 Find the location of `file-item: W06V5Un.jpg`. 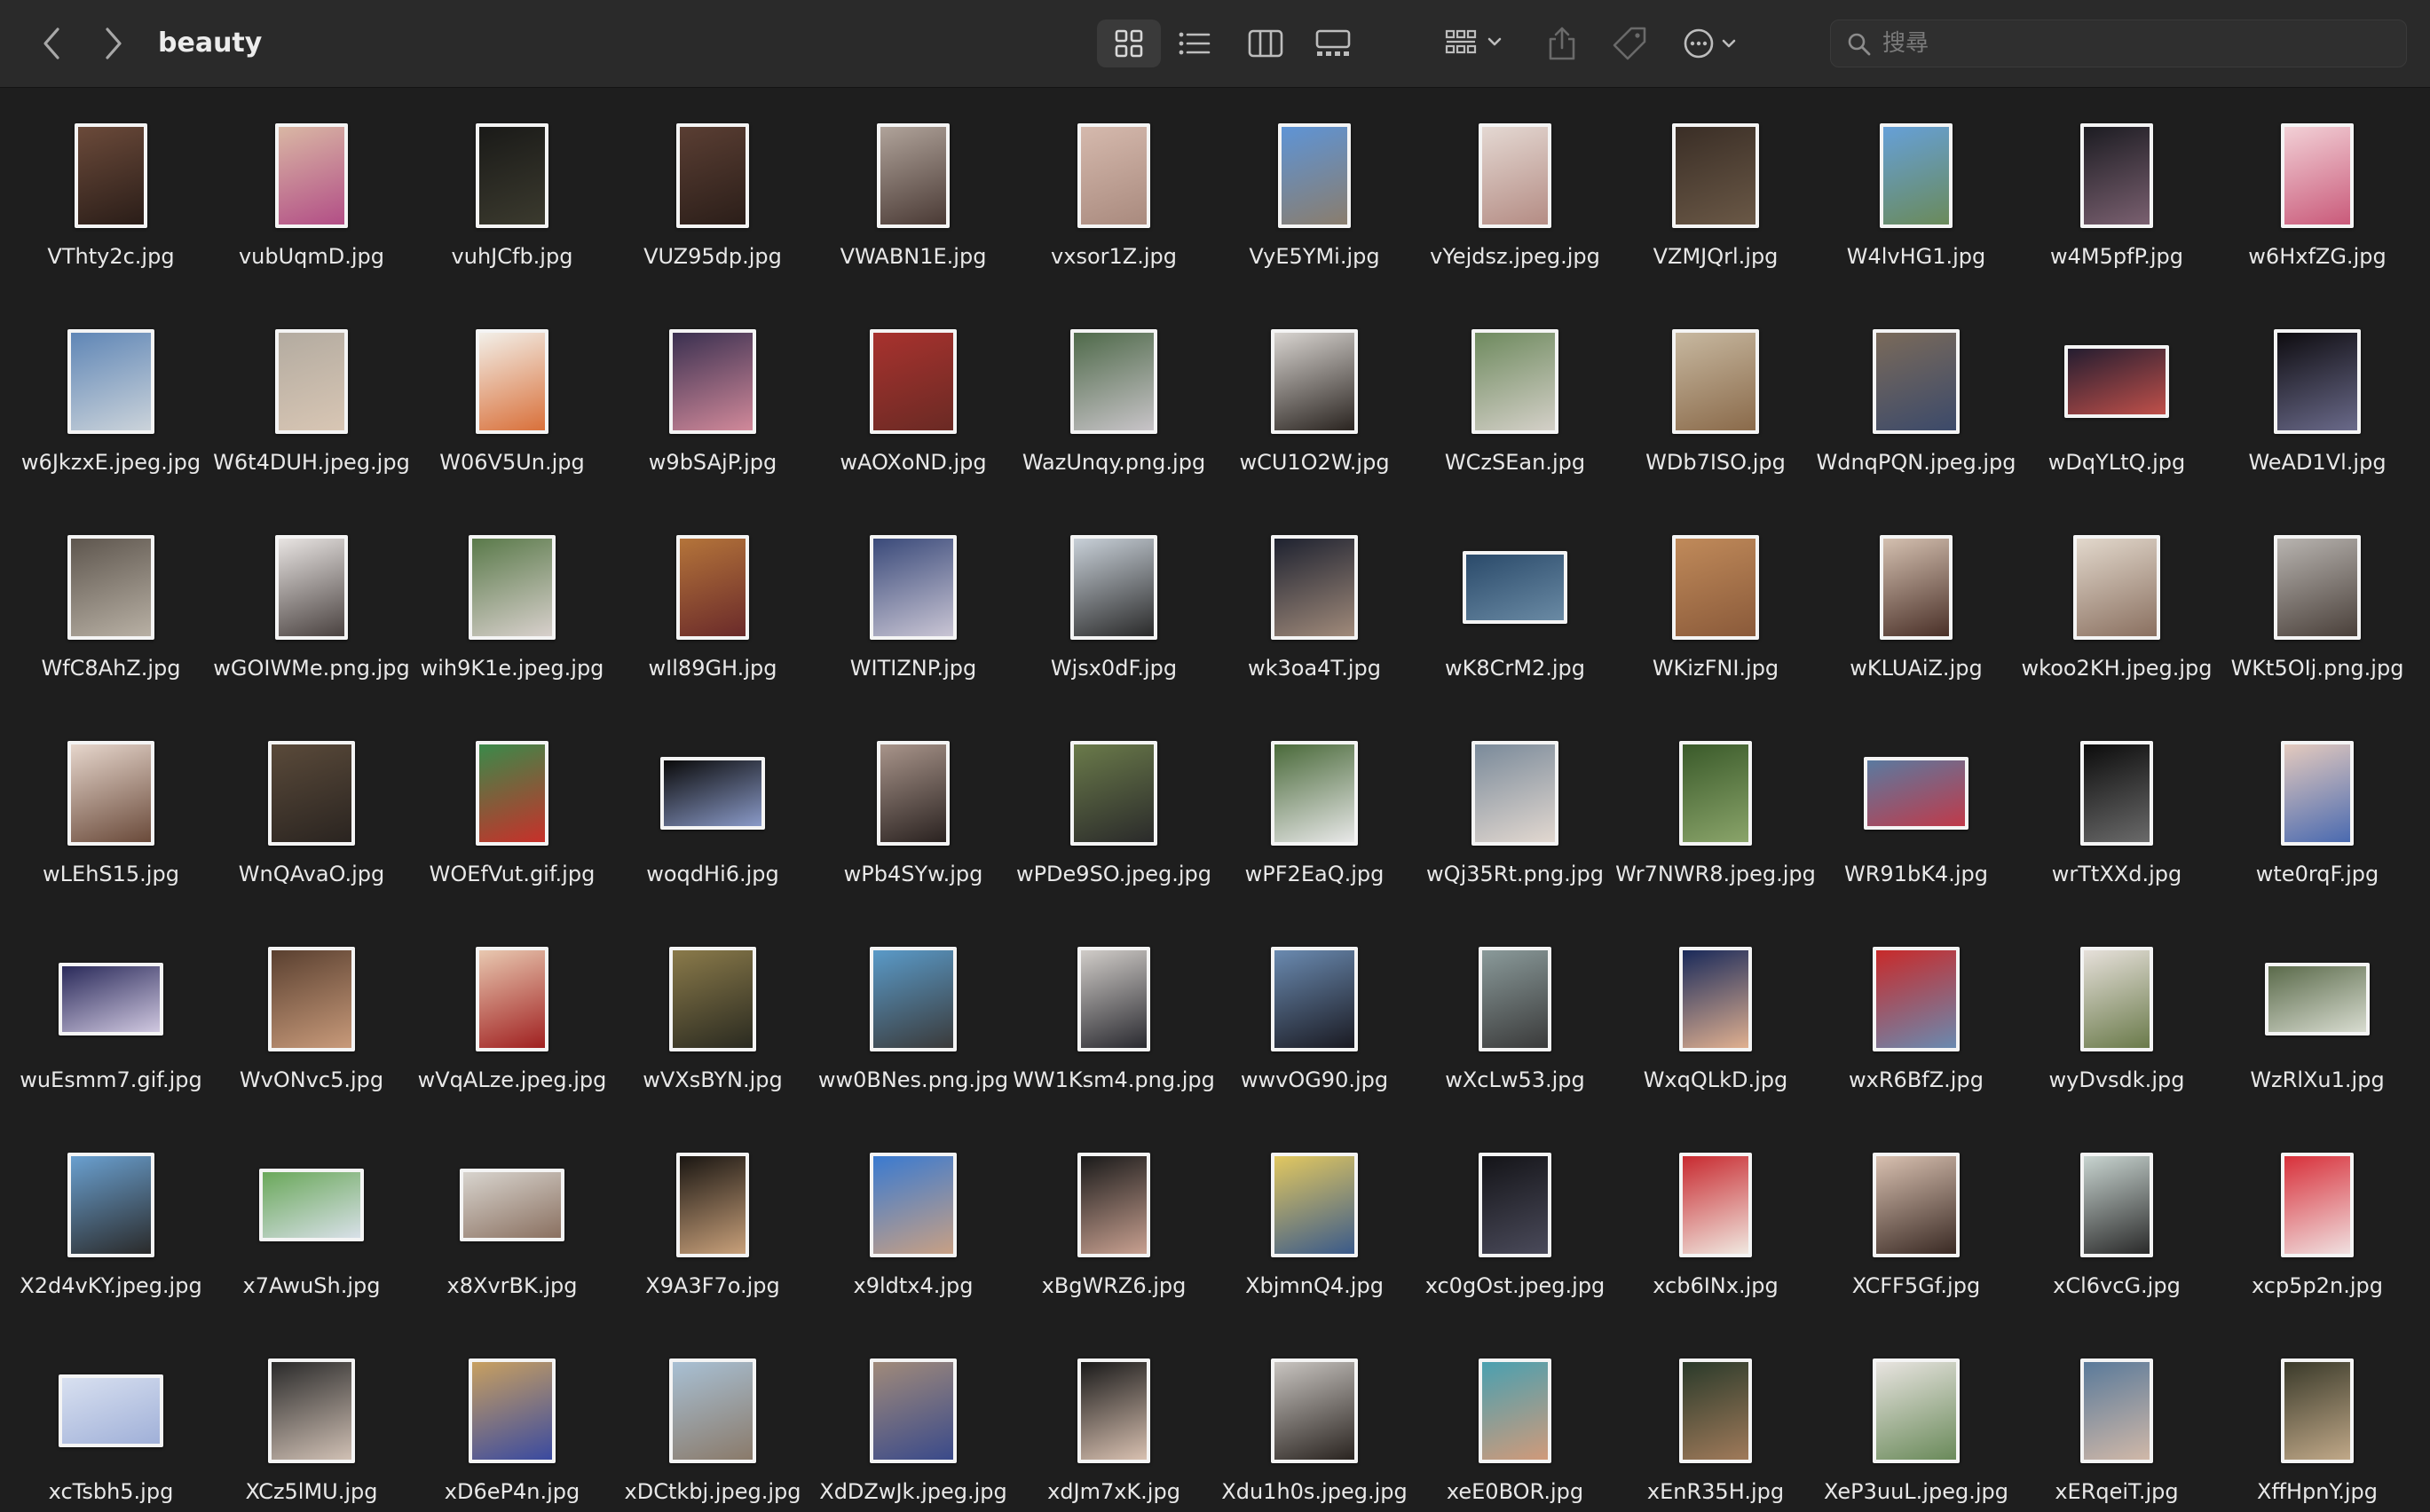

file-item: W06V5Un.jpg is located at coordinates (512, 403).